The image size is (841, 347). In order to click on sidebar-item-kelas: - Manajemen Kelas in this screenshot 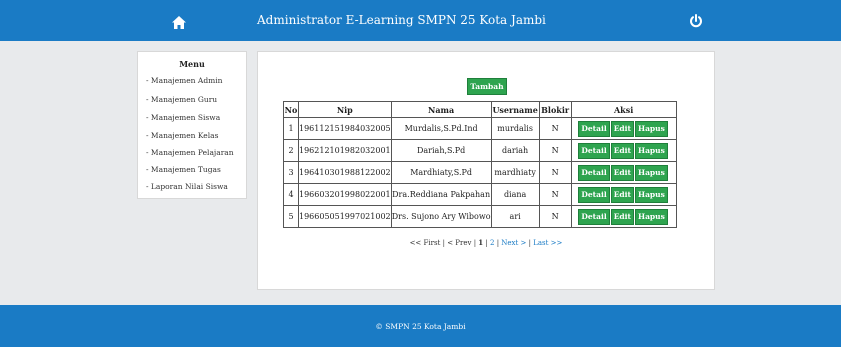, I will do `click(182, 135)`.